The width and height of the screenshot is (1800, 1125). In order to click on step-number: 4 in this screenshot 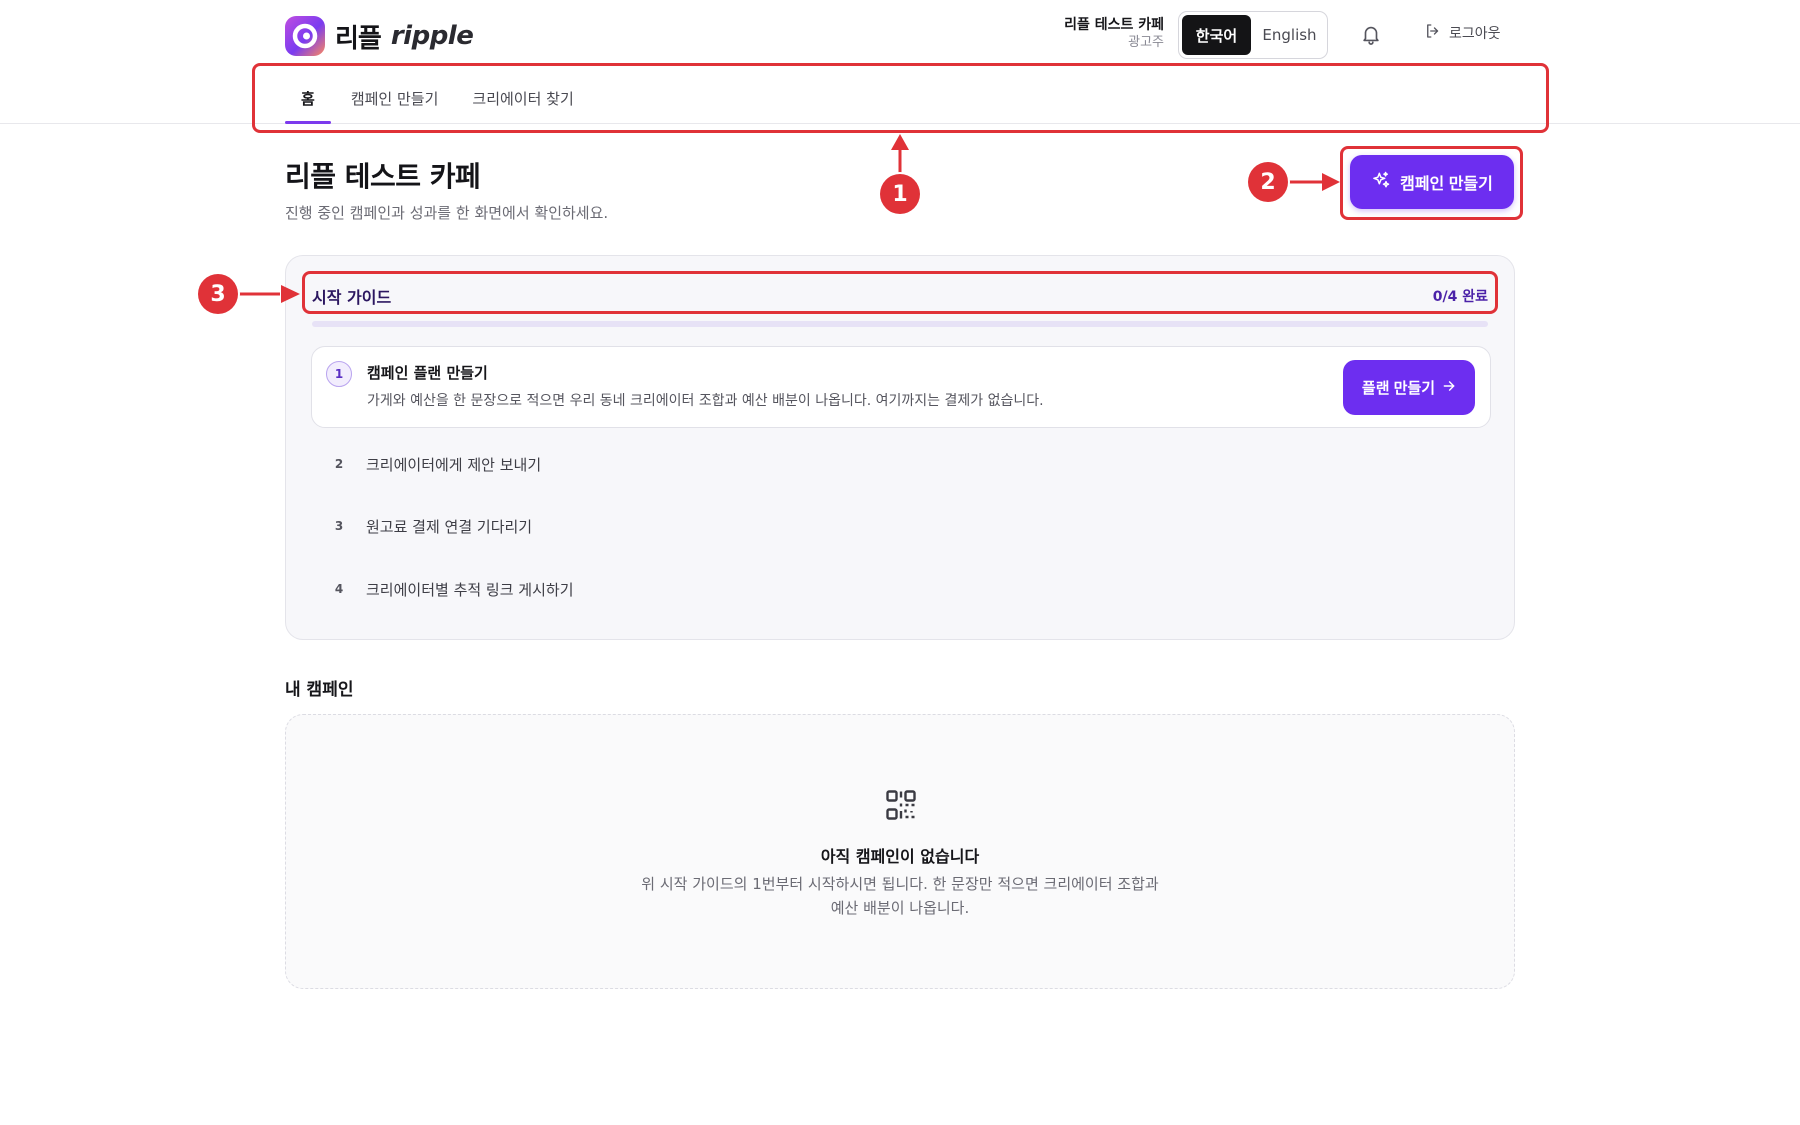, I will do `click(339, 589)`.